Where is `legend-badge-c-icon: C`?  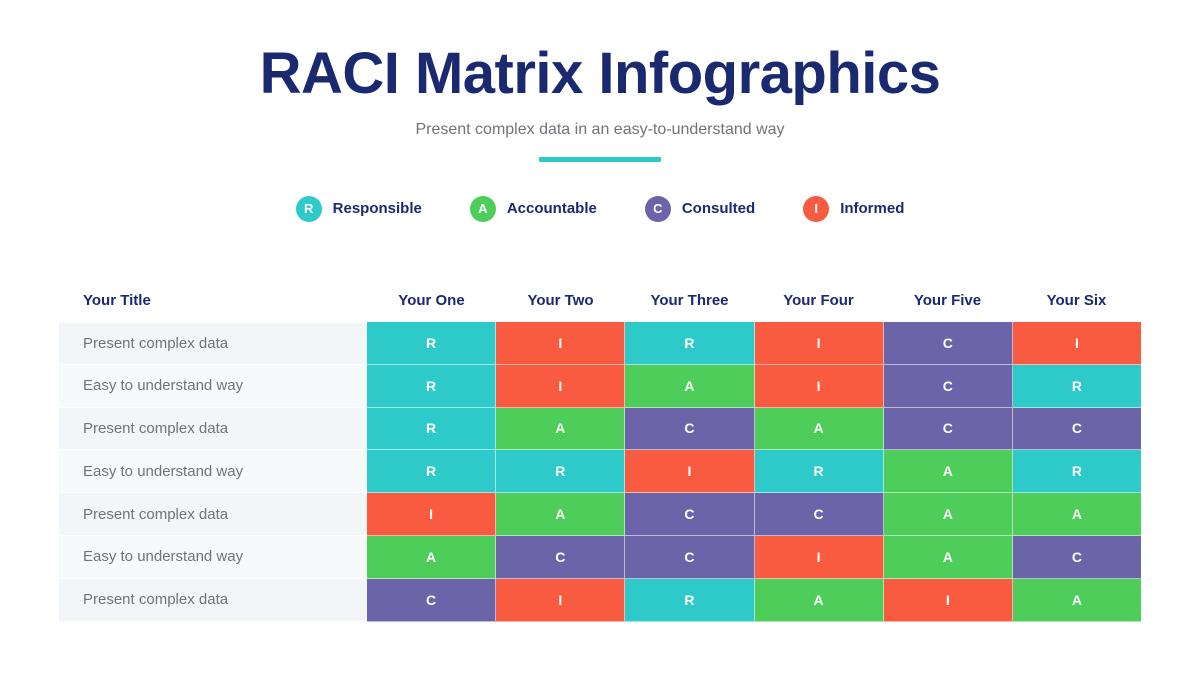
legend-badge-c-icon: C is located at coordinates (657, 208).